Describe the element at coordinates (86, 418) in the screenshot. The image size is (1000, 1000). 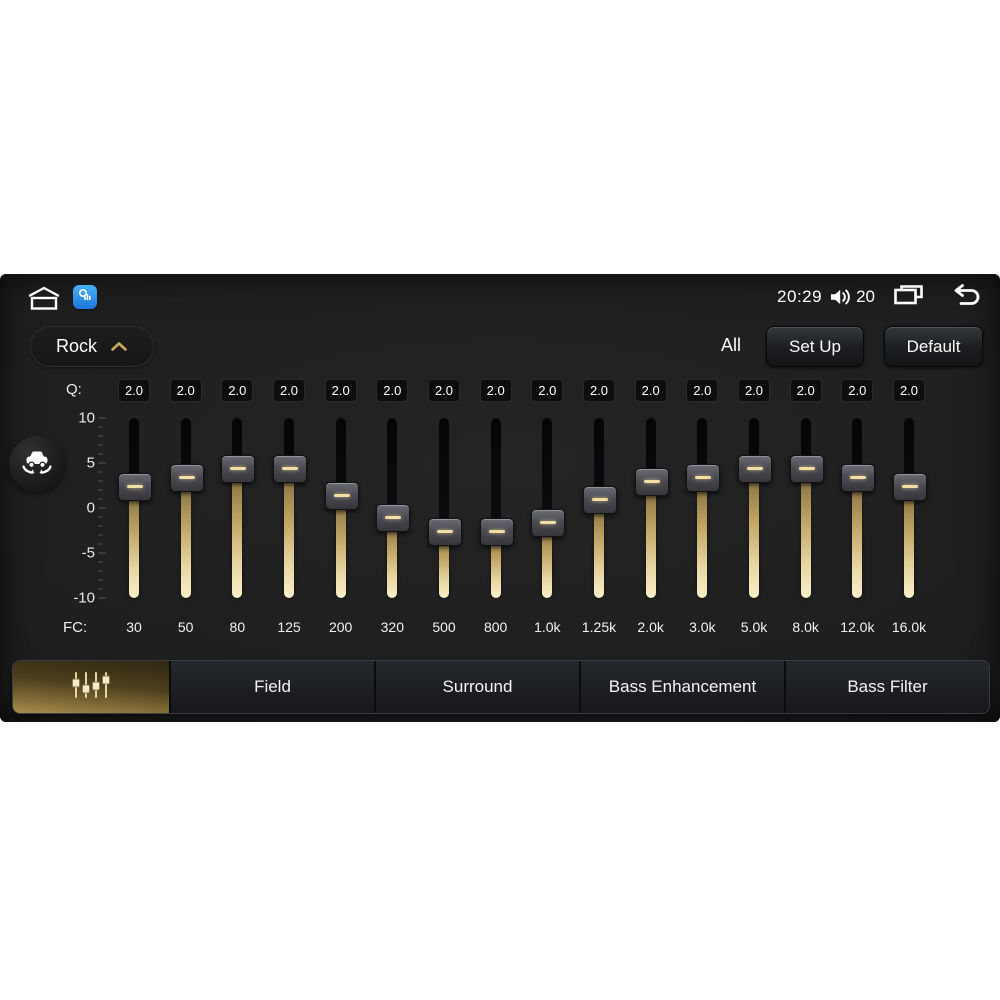
I see `db-scale-label: 10` at that location.